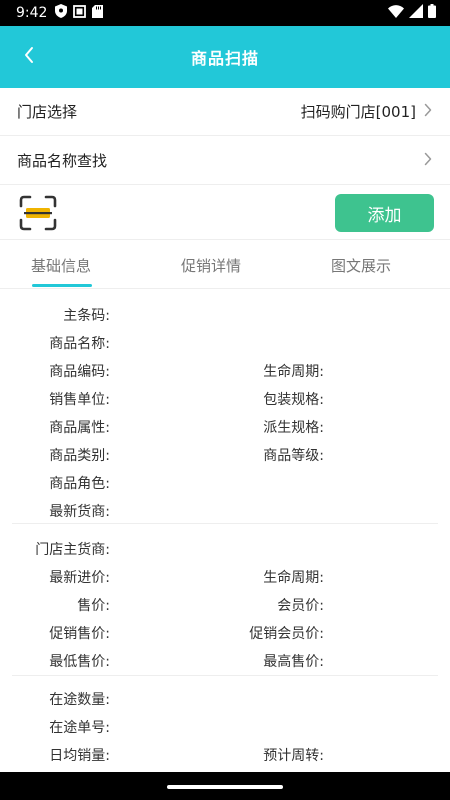 The height and width of the screenshot is (800, 450). Describe the element at coordinates (416, 13) in the screenshot. I see `signal-icon` at that location.